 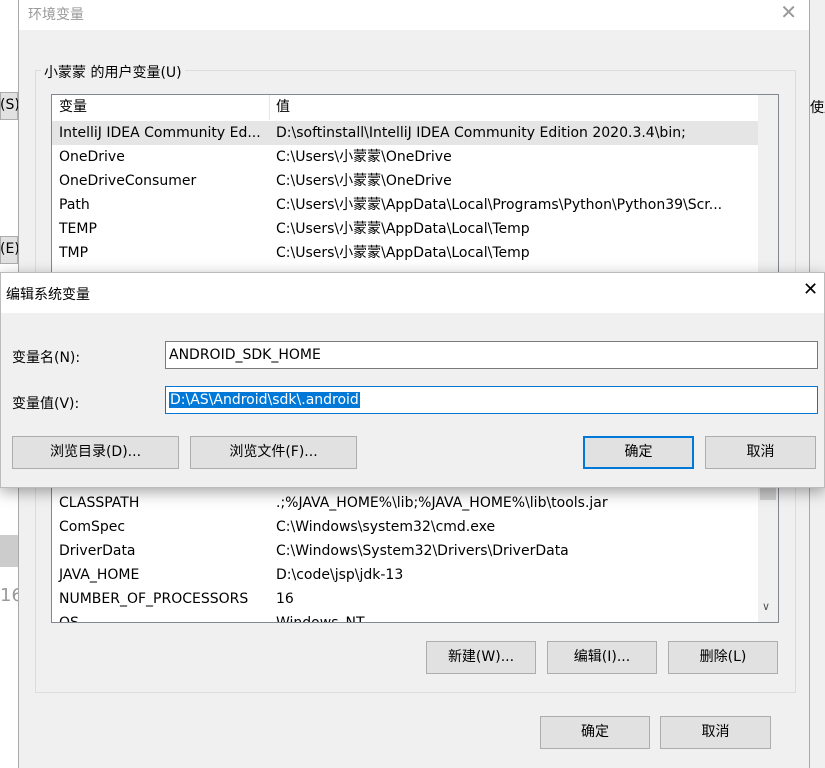 I want to click on variable-name: Path, so click(x=74, y=205).